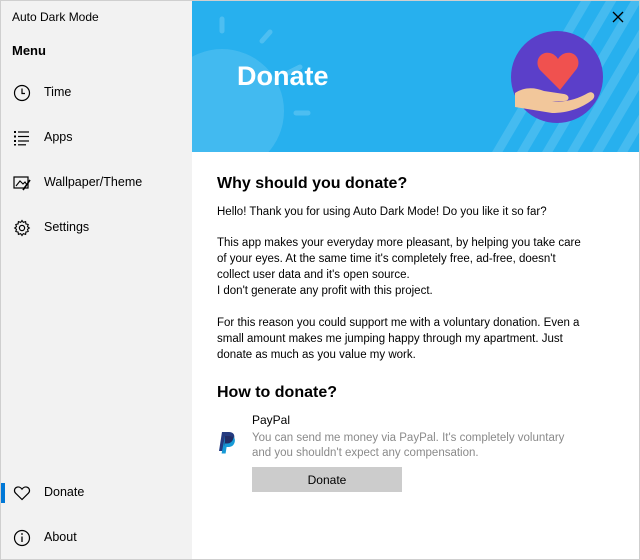 This screenshot has width=640, height=560. I want to click on why-donate-heading: Why should you donate?, so click(312, 183).